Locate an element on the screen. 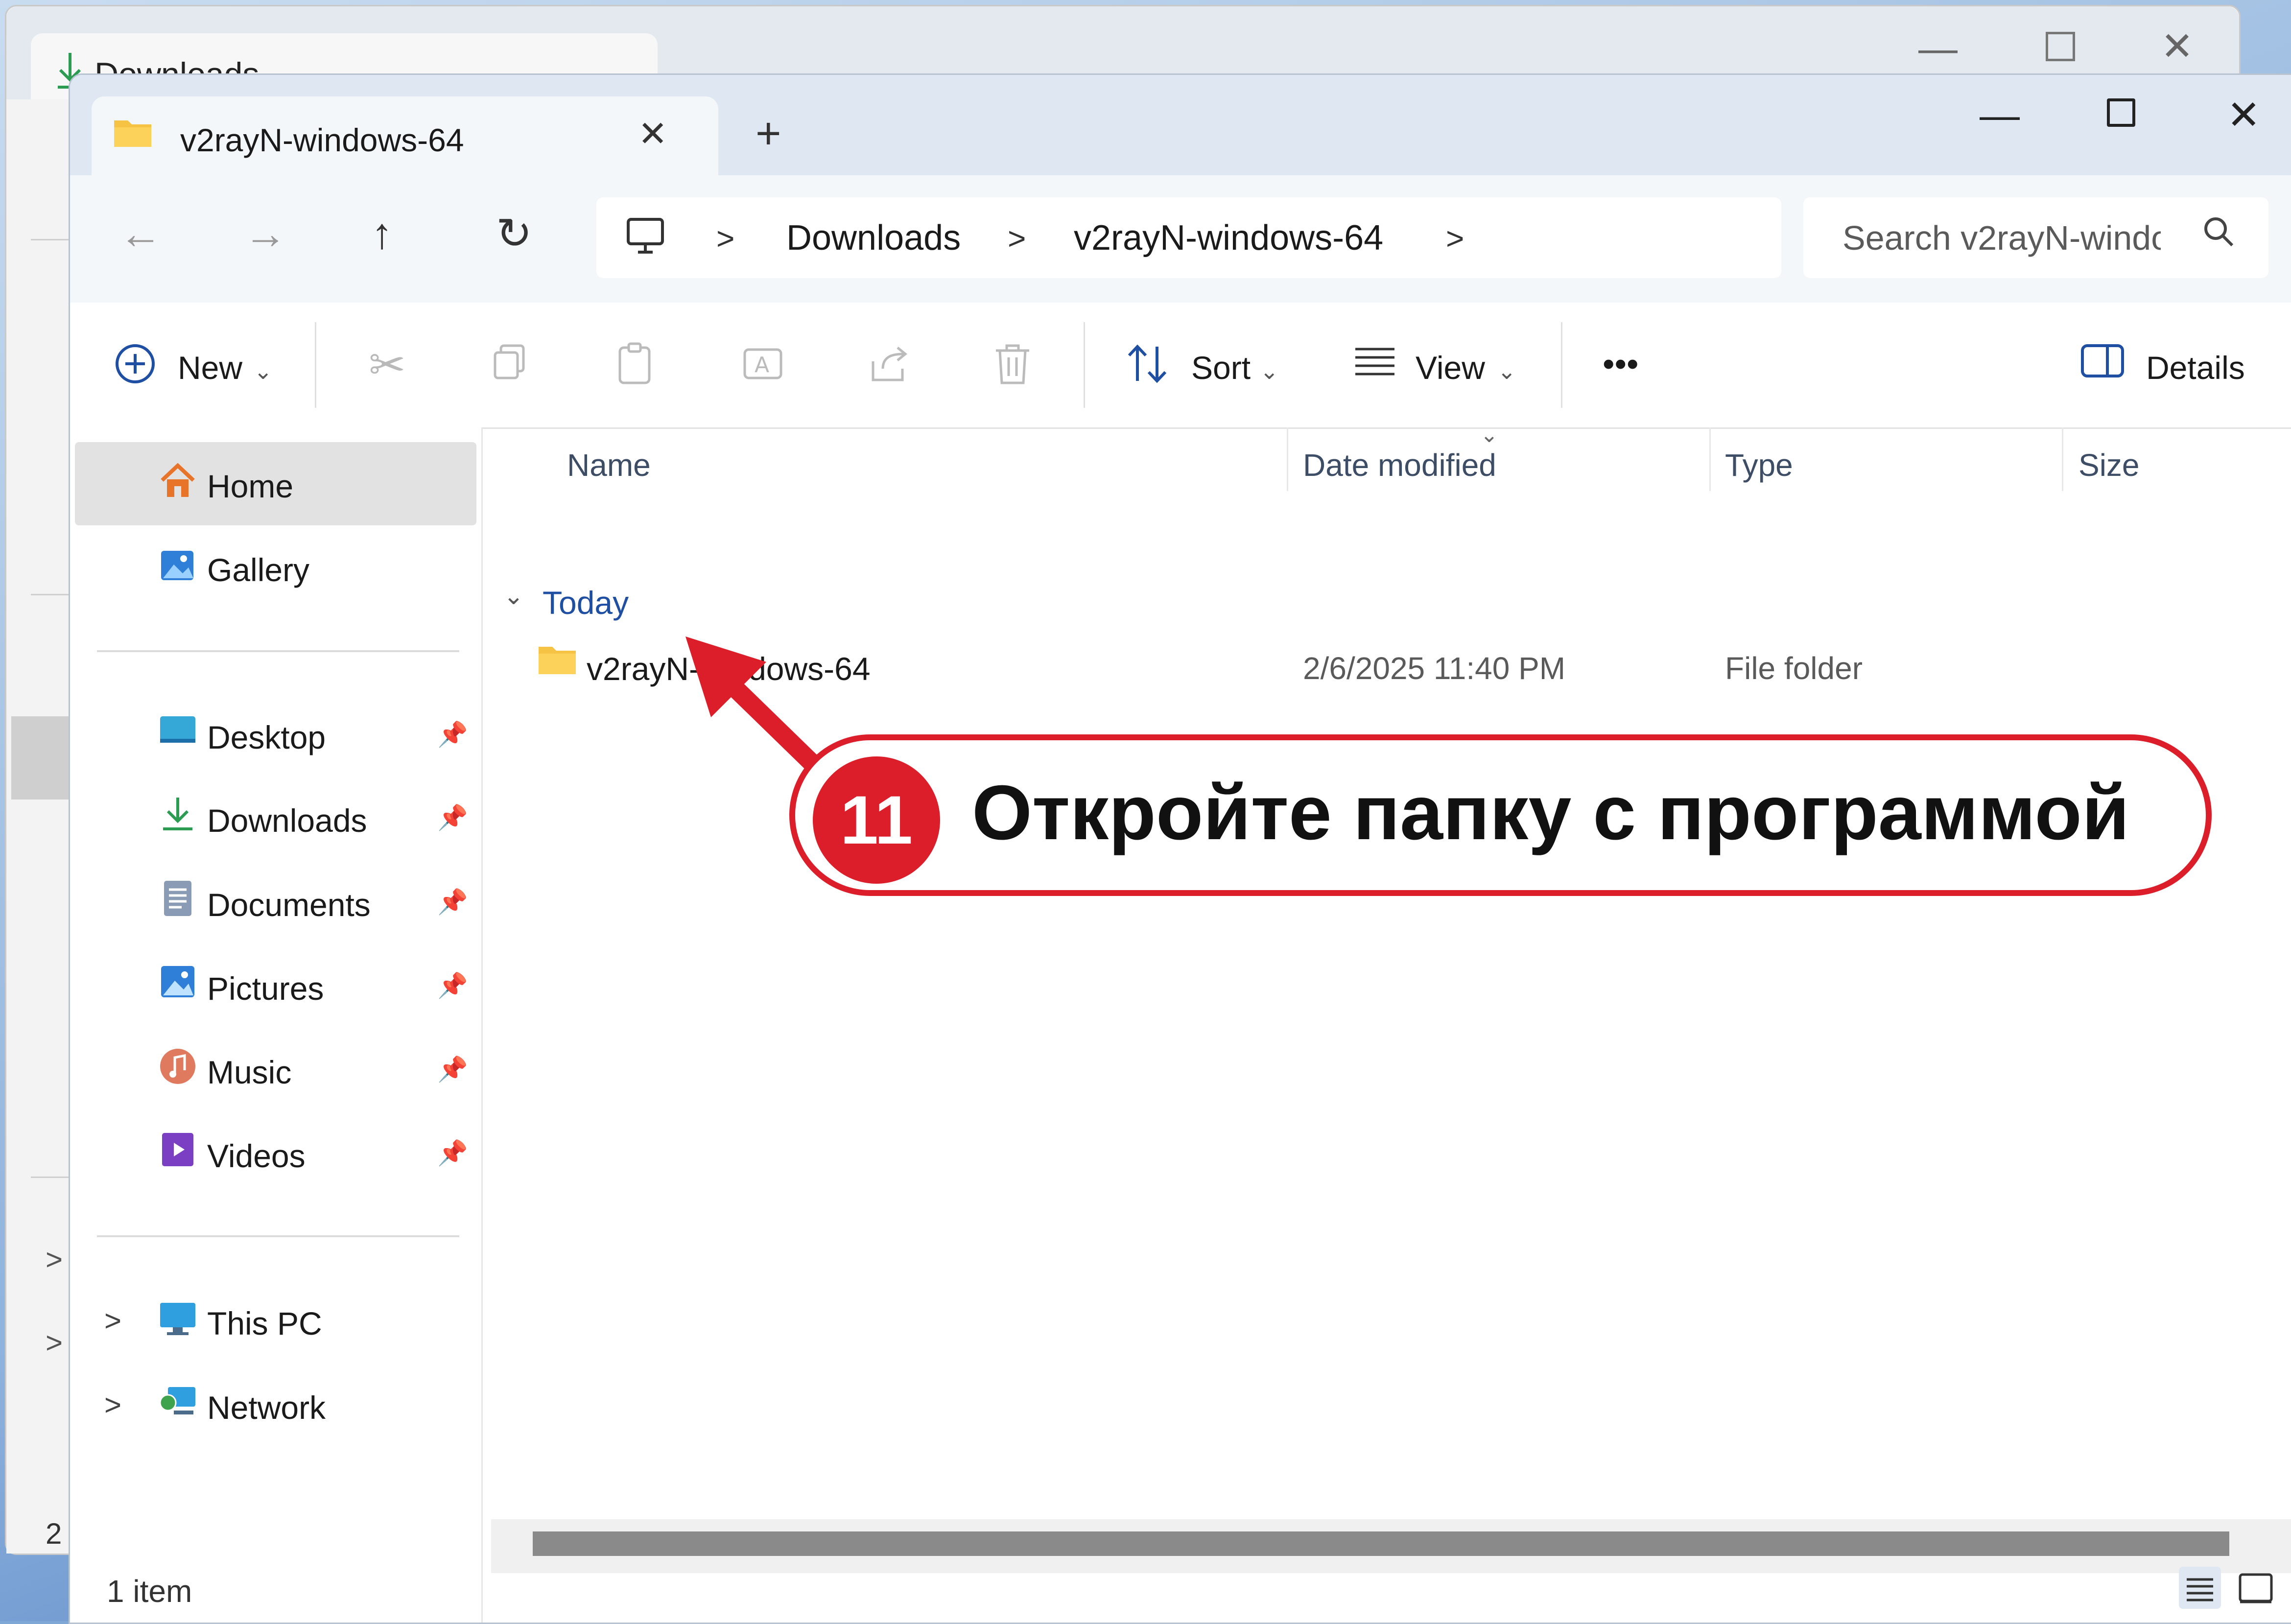 The width and height of the screenshot is (2291, 1624). breadcrumb-downloads: Downloads is located at coordinates (873, 238).